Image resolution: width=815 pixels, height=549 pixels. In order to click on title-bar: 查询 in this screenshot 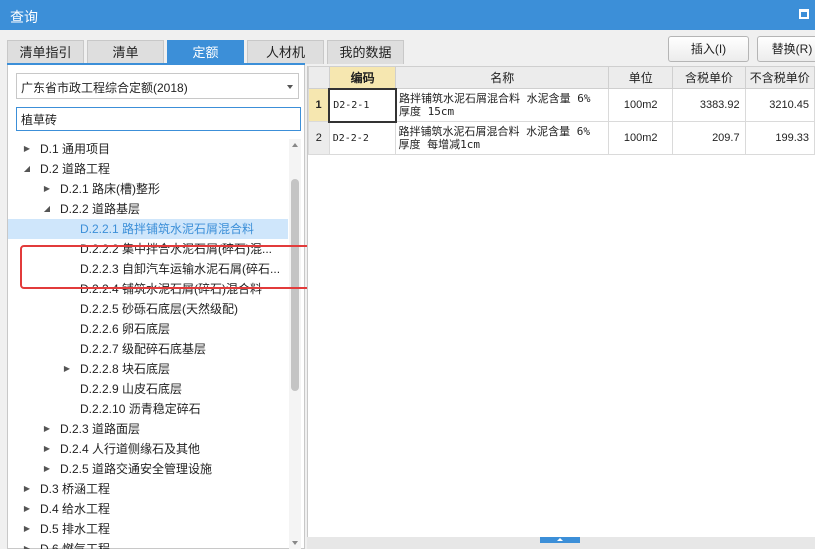, I will do `click(407, 15)`.